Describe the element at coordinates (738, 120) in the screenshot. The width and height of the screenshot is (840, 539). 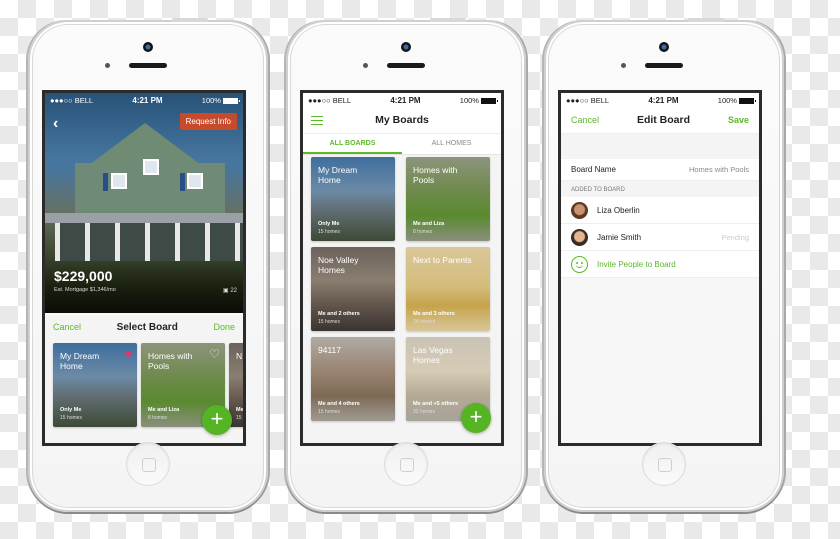
I see `save-button: Save` at that location.